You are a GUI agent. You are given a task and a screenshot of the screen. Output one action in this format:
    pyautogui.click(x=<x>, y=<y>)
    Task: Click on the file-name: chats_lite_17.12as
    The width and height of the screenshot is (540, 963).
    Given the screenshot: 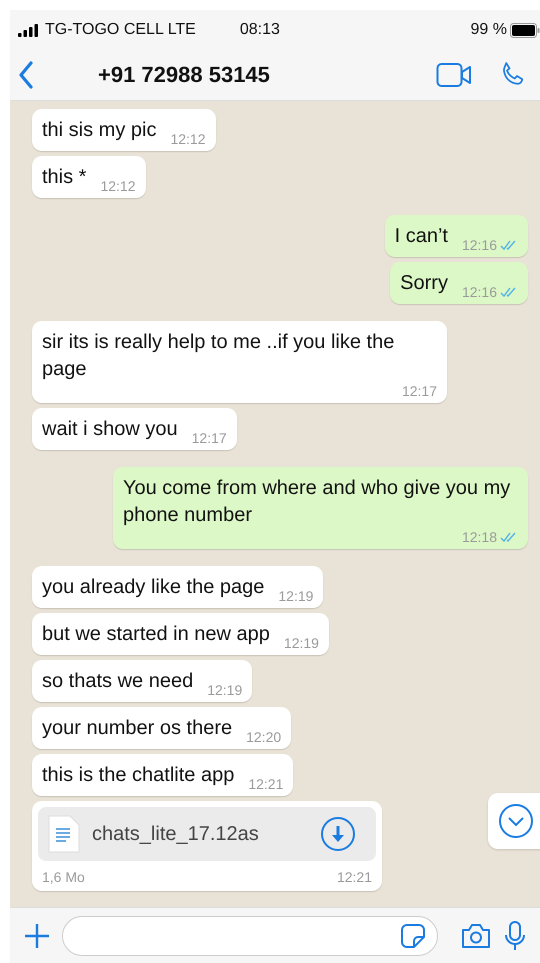 What is the action you would take?
    pyautogui.click(x=176, y=834)
    